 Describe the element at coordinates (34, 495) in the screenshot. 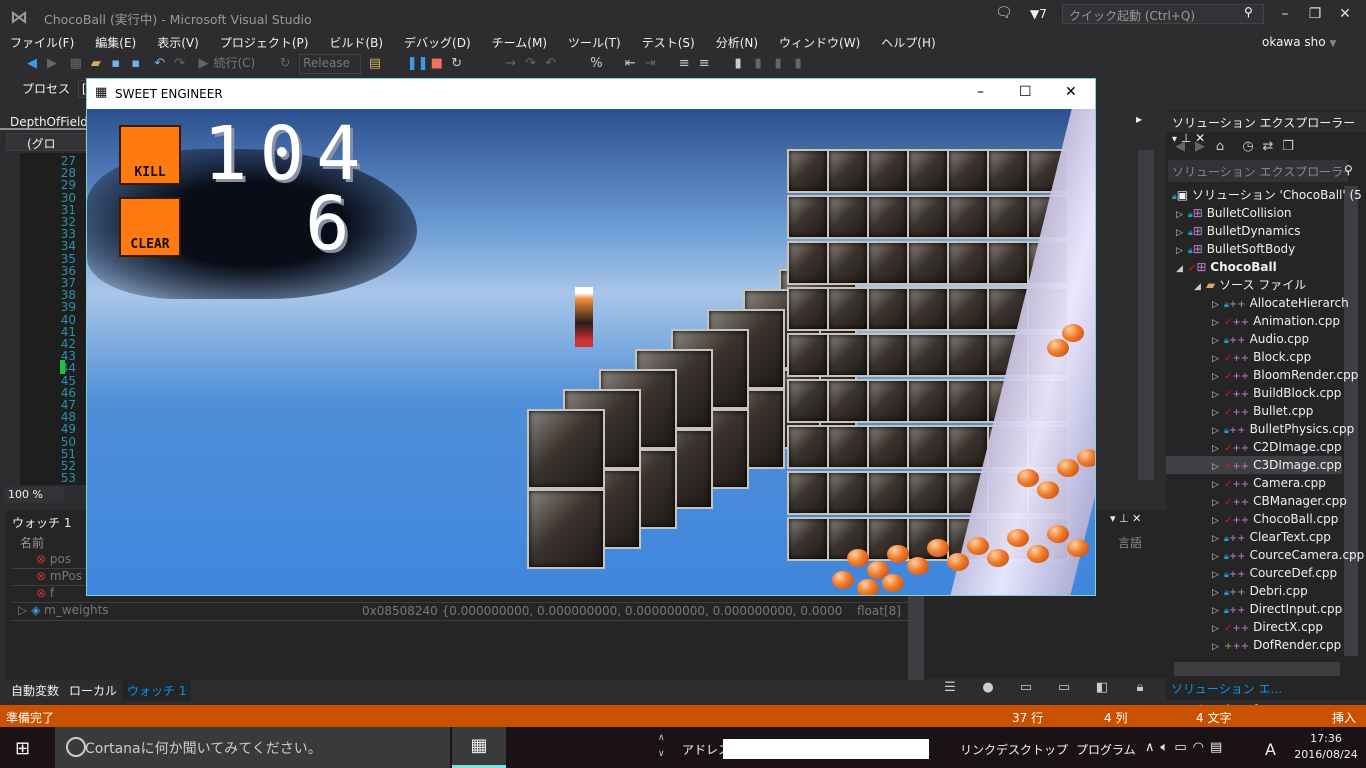

I see `zoom-dropdown: 100 %` at that location.